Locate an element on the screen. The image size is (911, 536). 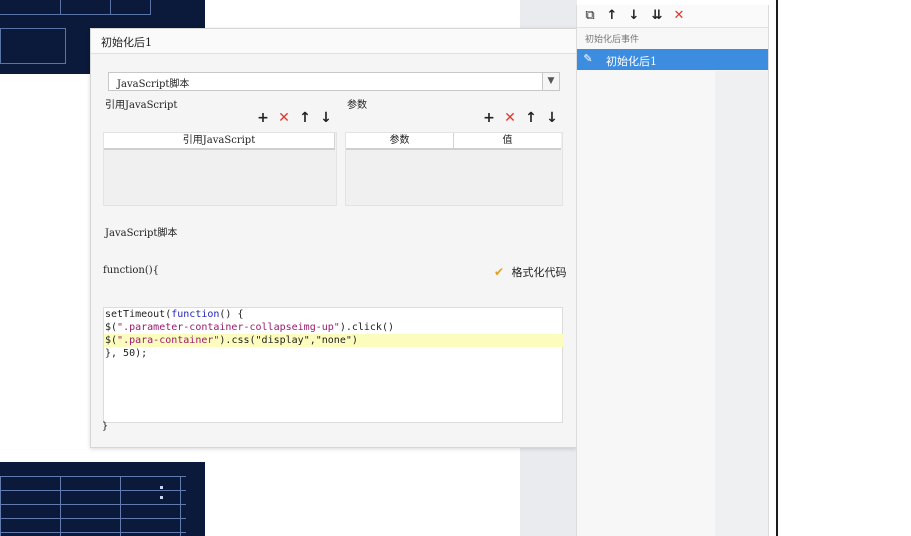
code-token: ).css("display","none") is located at coordinates (288, 340).